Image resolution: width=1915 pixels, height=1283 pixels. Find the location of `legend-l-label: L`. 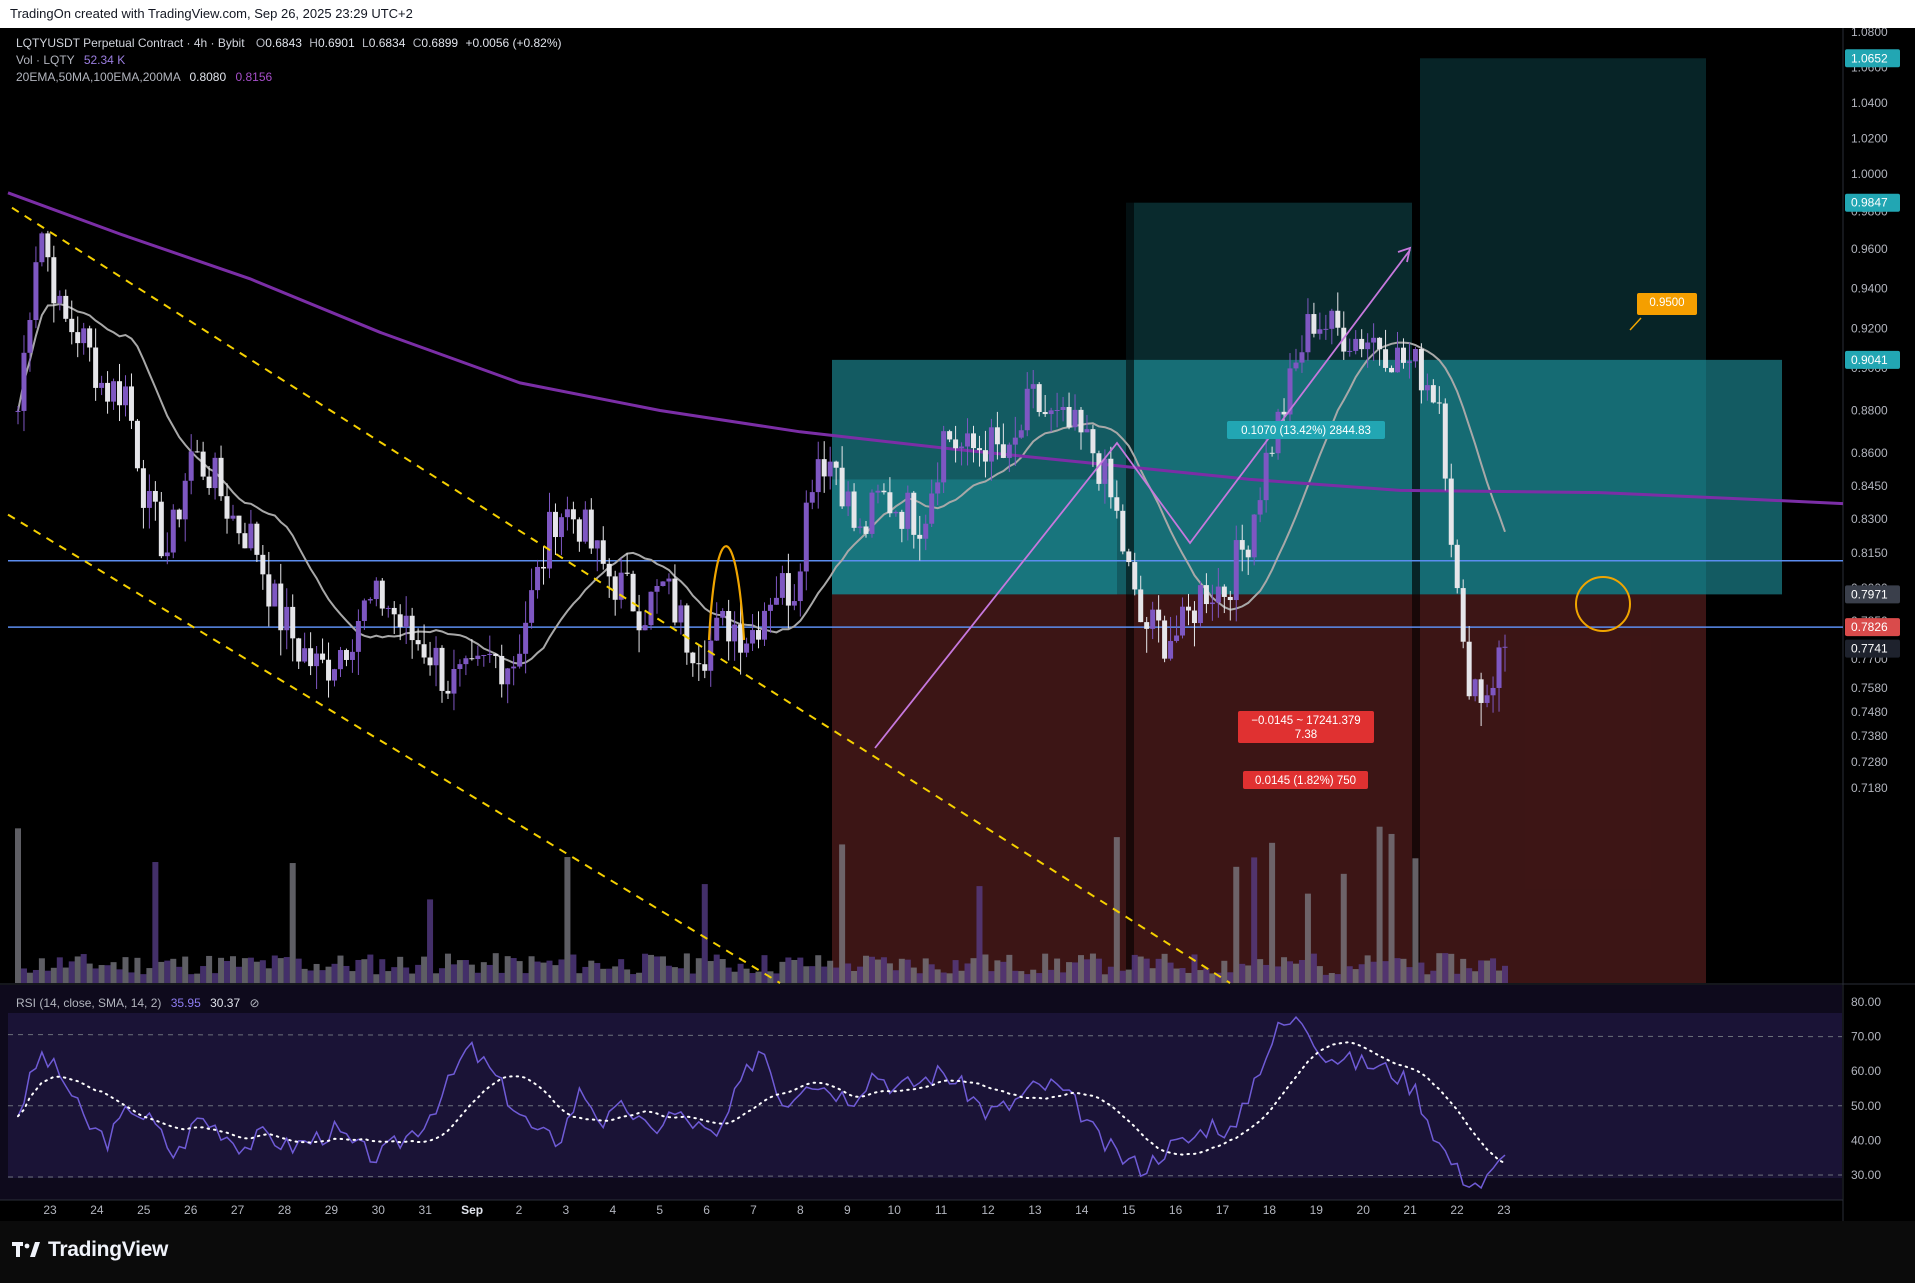

legend-l-label: L is located at coordinates (365, 43).